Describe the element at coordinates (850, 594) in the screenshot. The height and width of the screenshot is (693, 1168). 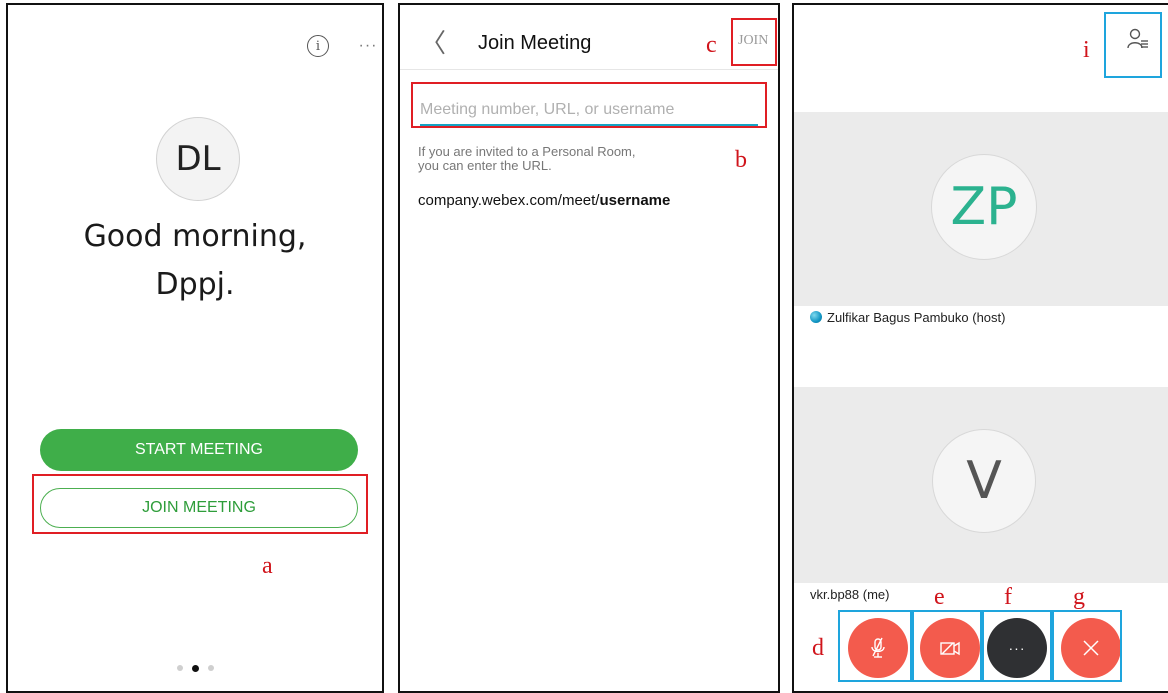
I see `participant-name: vkr.bp88 (me)` at that location.